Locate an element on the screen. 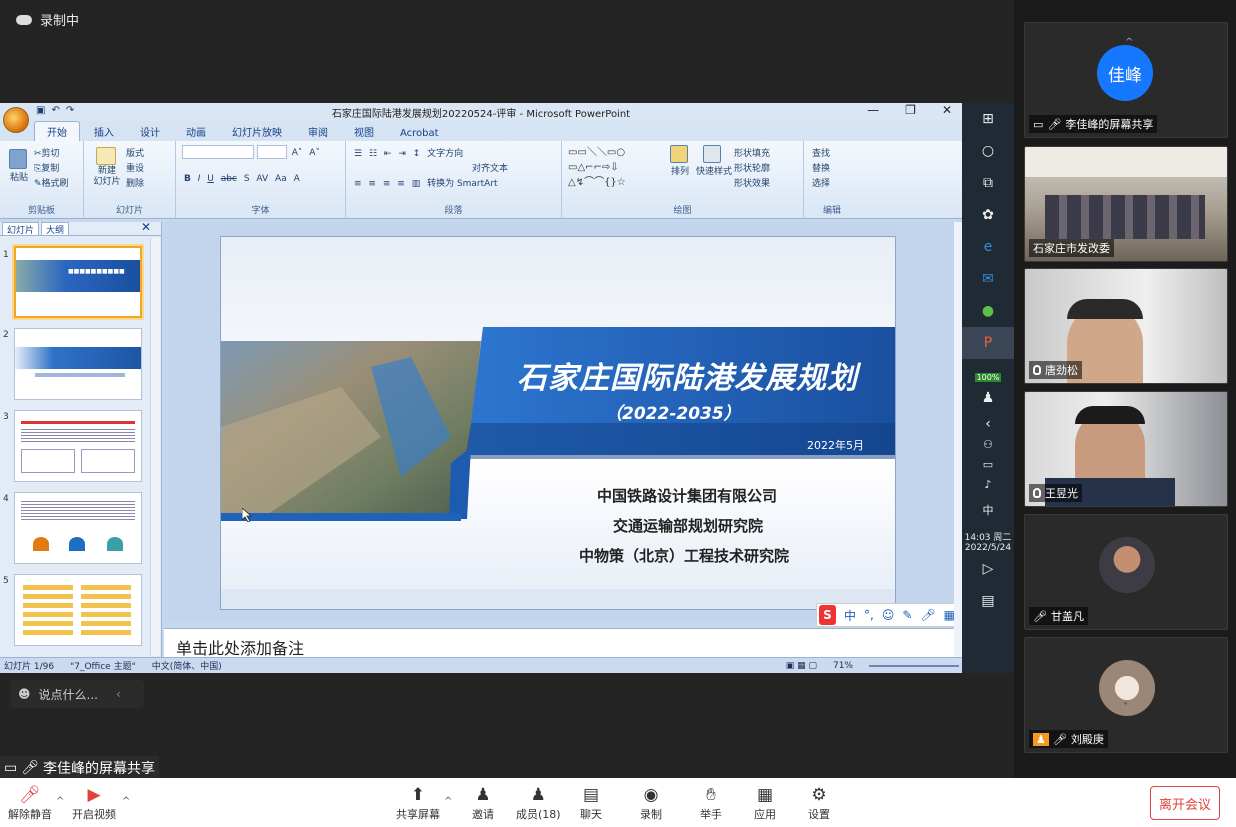  participant-tile: ˅ ♟ 🎤︎ 刘殿庚 is located at coordinates (1126, 695).